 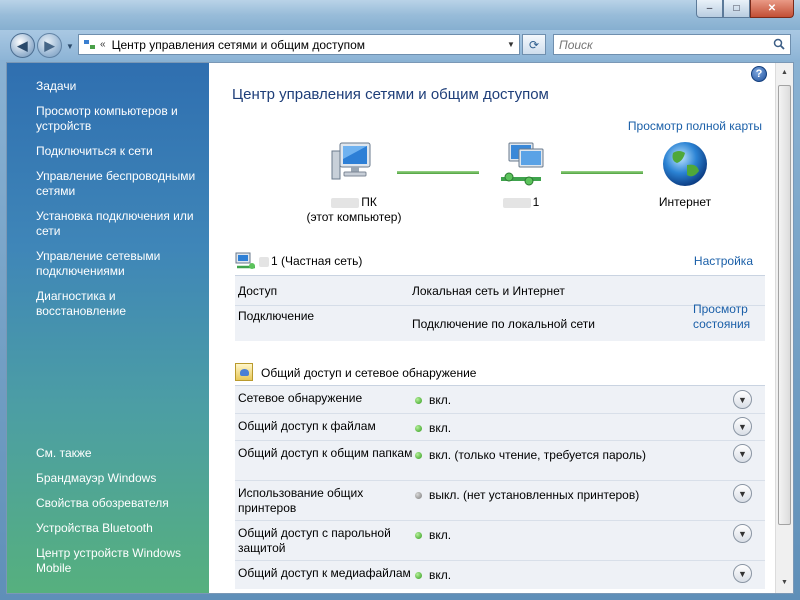 What do you see at coordinates (118, 151) in the screenshot?
I see `task-connect-network: Подключиться к сети` at bounding box center [118, 151].